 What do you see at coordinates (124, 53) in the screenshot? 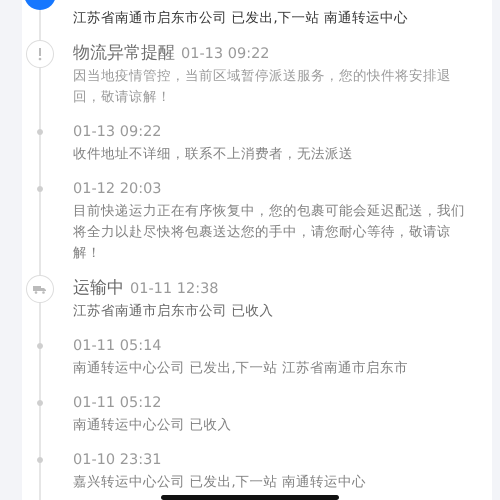
I see `status-title: 物流异常提醒` at bounding box center [124, 53].